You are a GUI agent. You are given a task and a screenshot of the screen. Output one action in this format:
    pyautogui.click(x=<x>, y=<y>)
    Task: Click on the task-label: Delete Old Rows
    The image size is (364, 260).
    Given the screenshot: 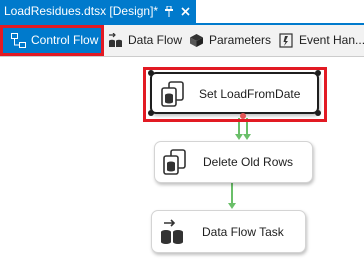 What is the action you would take?
    pyautogui.click(x=248, y=162)
    